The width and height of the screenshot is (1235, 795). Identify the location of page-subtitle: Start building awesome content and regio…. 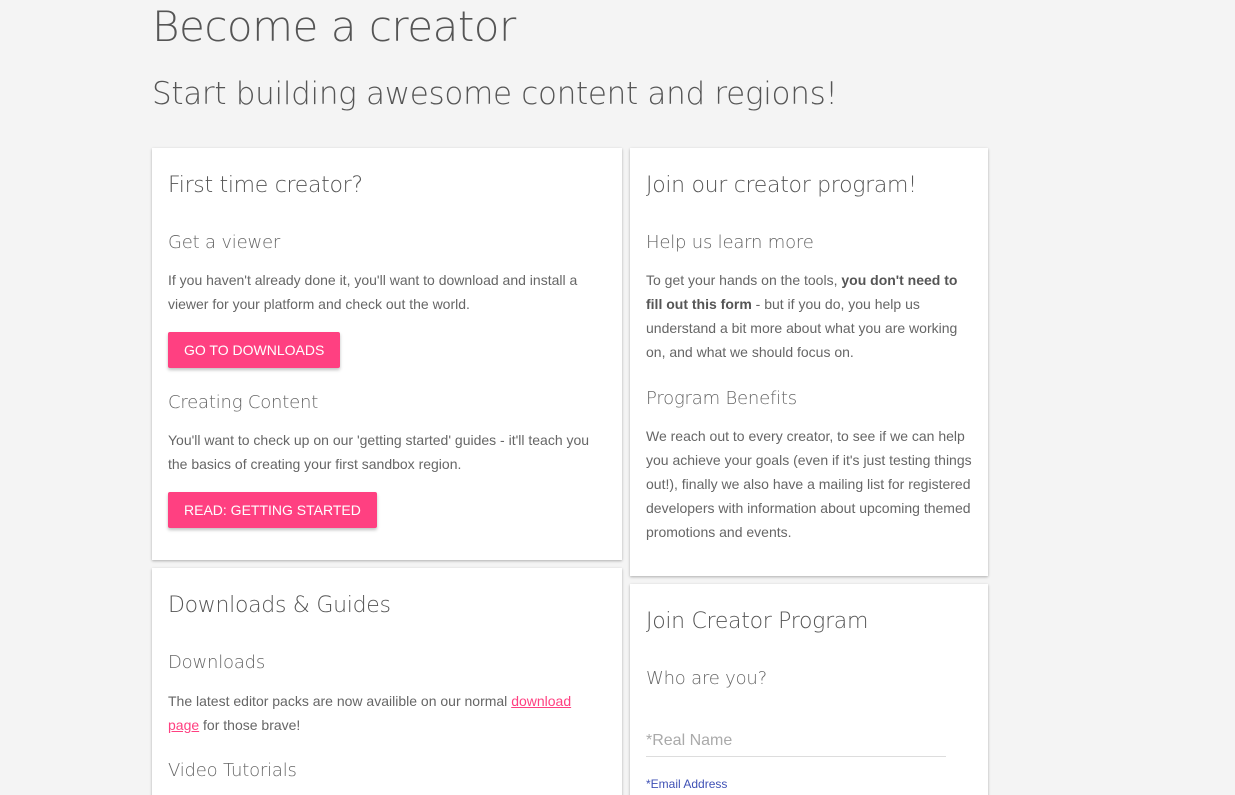
(495, 94).